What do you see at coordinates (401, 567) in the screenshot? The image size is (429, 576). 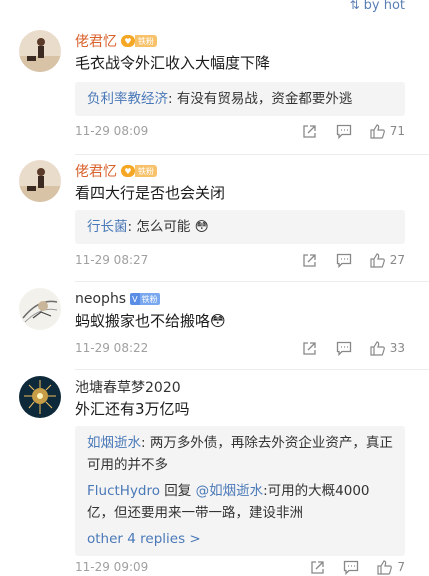 I see `like-count: 7` at bounding box center [401, 567].